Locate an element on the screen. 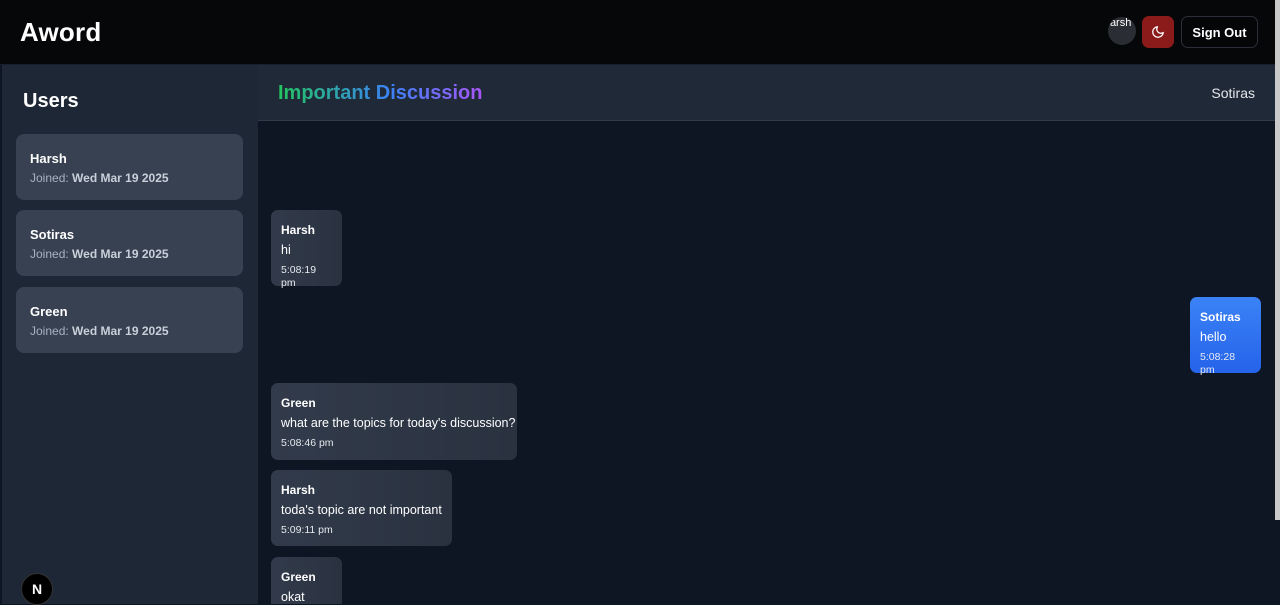 This screenshot has width=1280, height=605. user-card-green: Green Joined: Wed Mar 19 2025 is located at coordinates (129, 320).